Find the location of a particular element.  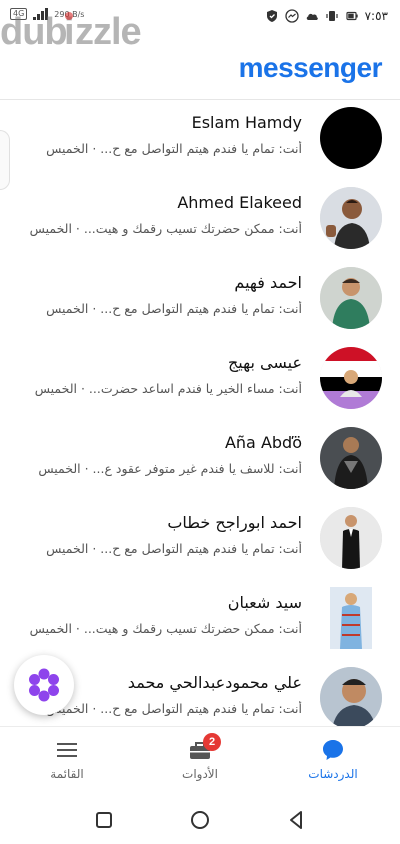

chat-name: احمد ابوراجح خطاب is located at coordinates (234, 522).